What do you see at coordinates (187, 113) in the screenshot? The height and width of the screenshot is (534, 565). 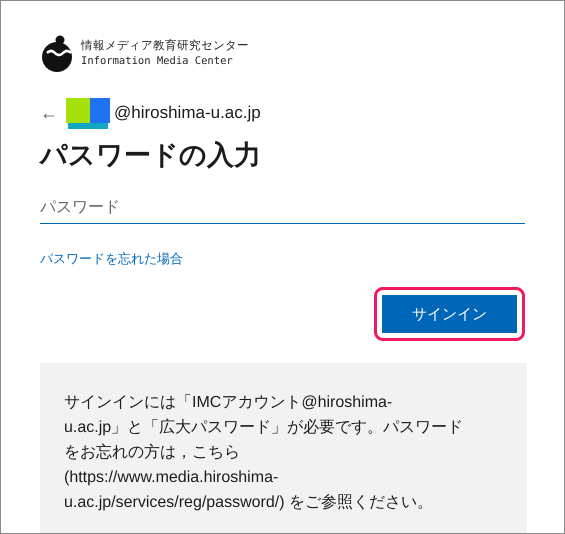 I see `account-email: @hiroshima-u.ac.jp` at bounding box center [187, 113].